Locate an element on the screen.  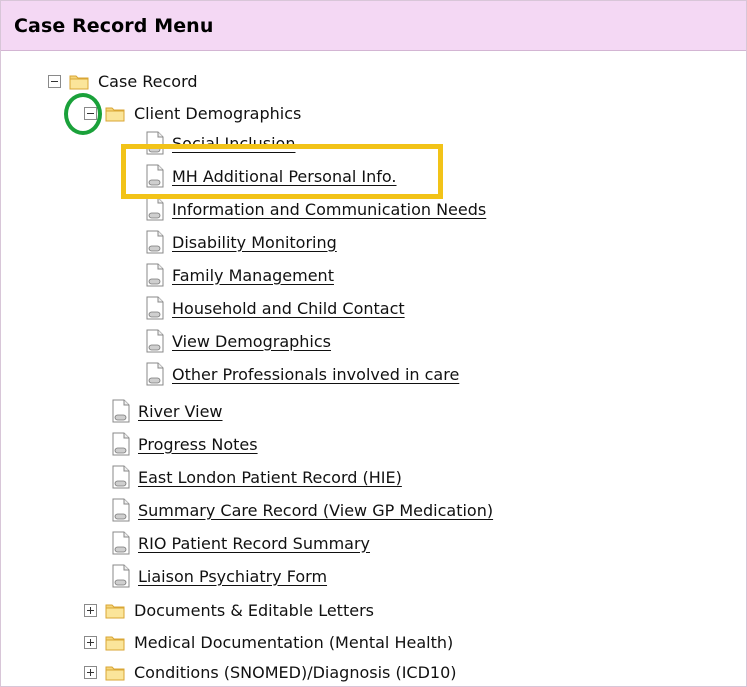
menu-title: Case Record Menu is located at coordinates (114, 25).